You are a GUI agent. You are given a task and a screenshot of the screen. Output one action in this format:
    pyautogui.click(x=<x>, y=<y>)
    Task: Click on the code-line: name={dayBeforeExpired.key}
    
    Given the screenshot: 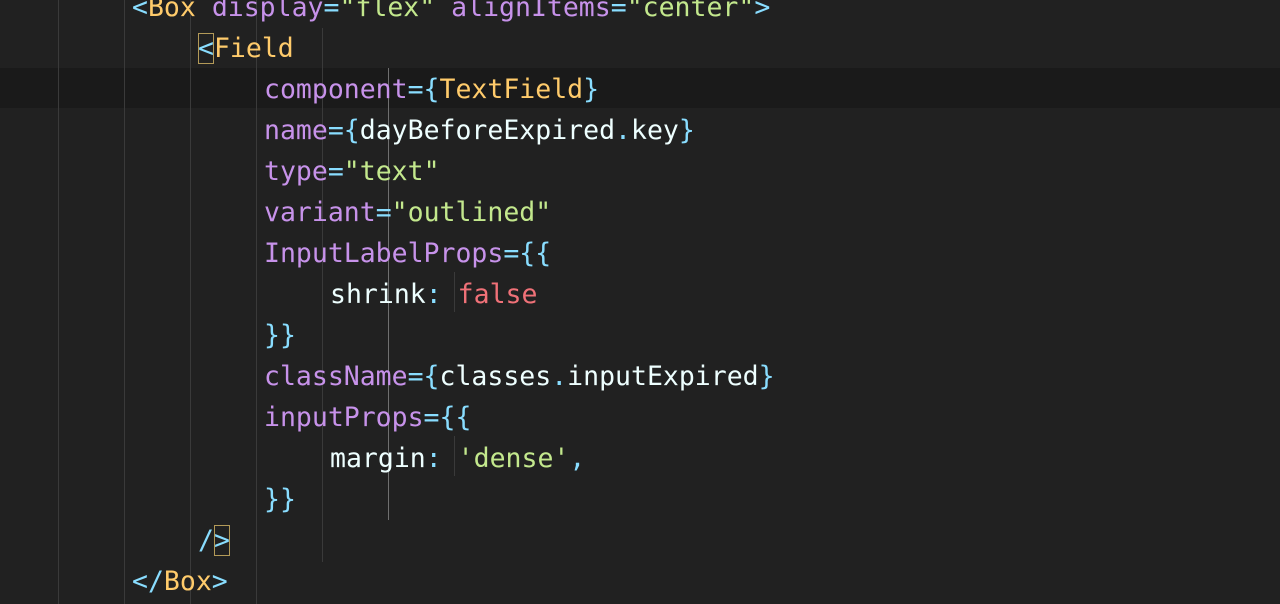 What is the action you would take?
    pyautogui.click(x=479, y=131)
    